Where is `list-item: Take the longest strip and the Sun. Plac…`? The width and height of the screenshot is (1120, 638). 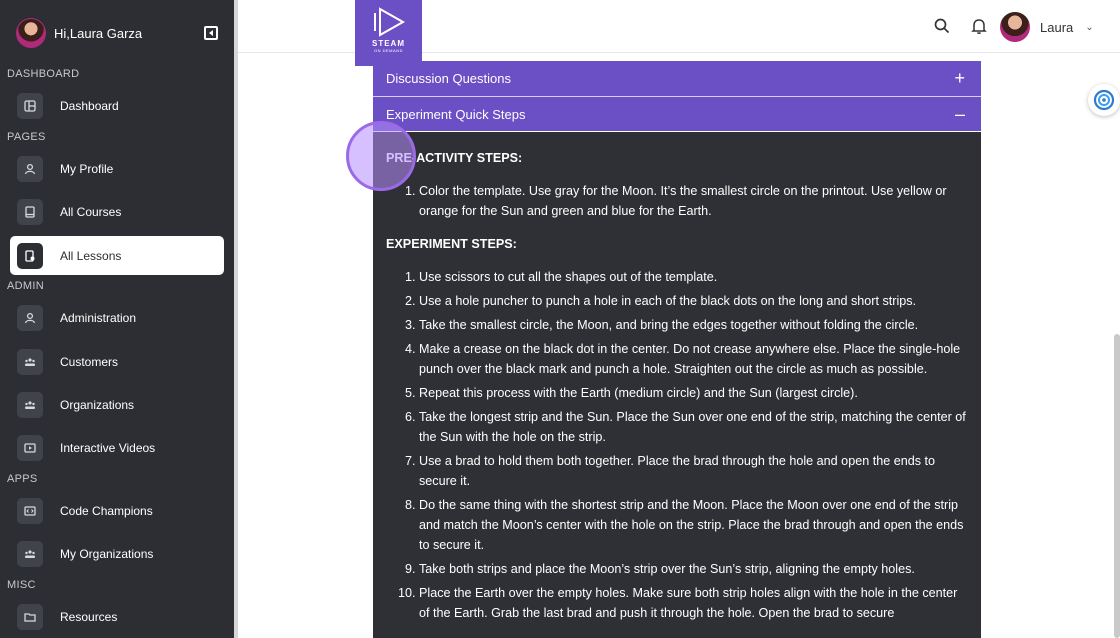
list-item: Take the longest strip and the Sun. Plac… is located at coordinates (693, 427).